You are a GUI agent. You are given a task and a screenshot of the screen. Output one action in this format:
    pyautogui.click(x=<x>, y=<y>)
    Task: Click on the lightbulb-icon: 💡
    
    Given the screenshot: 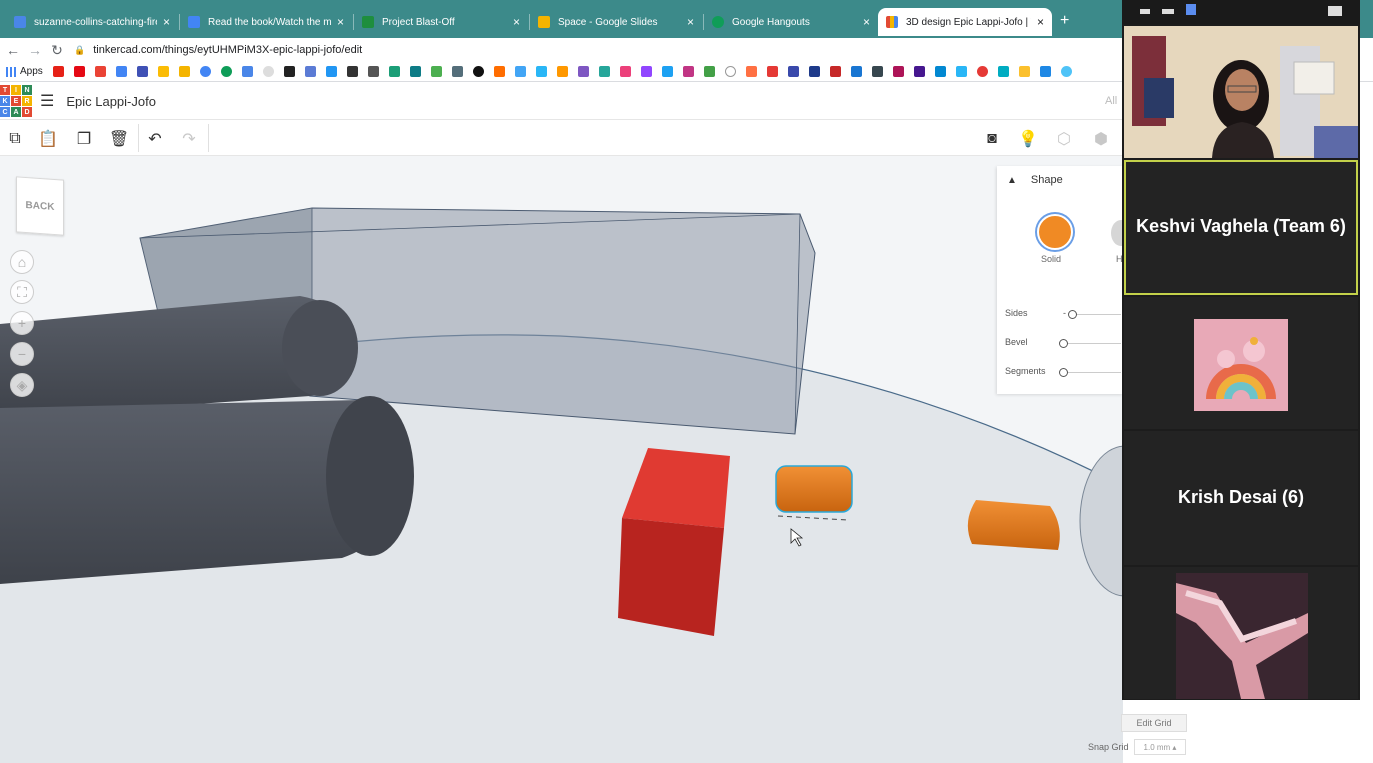 What is the action you would take?
    pyautogui.click(x=1028, y=139)
    